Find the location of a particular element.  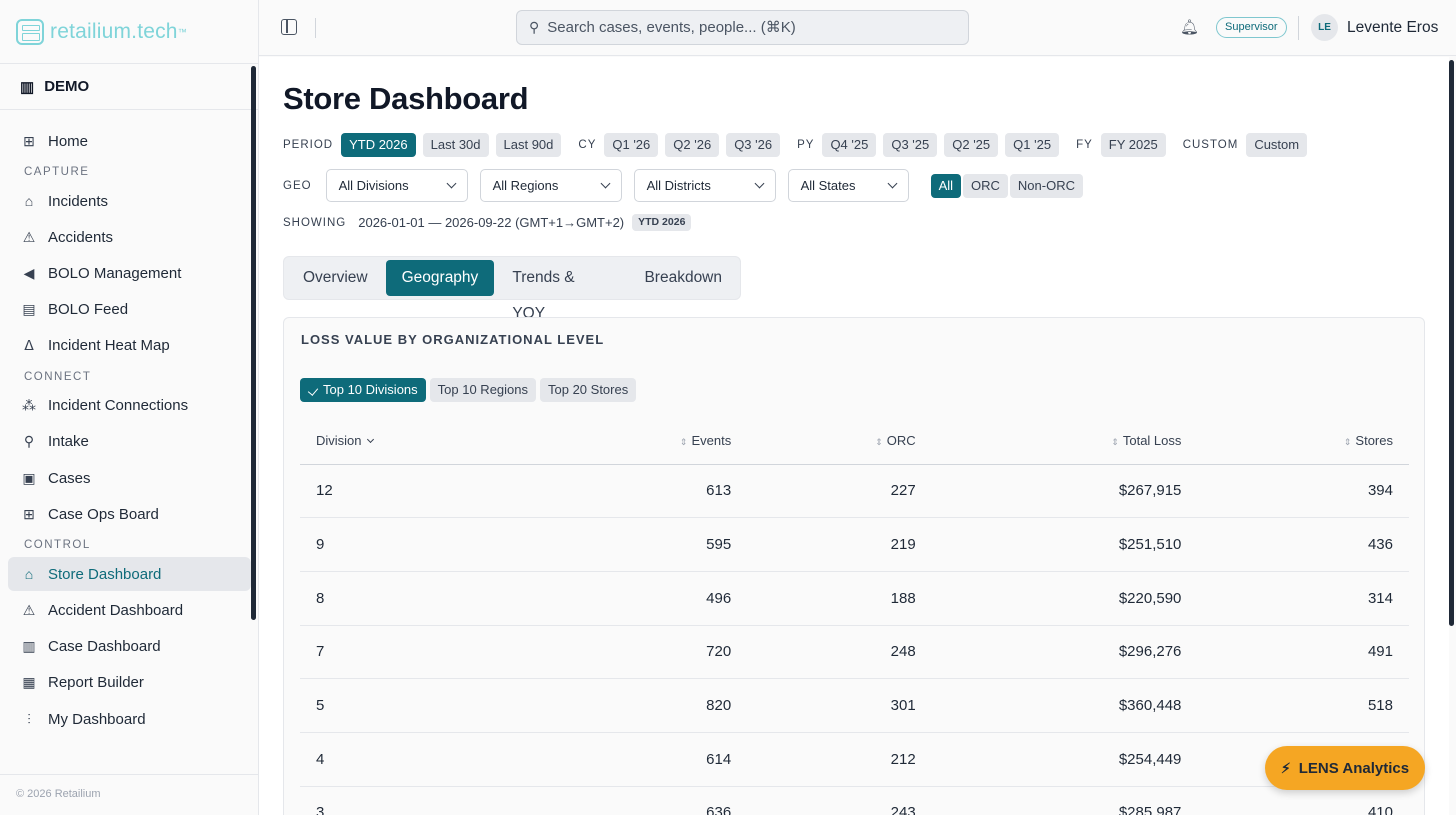

table-cell: $360,448 is located at coordinates (1064, 705).